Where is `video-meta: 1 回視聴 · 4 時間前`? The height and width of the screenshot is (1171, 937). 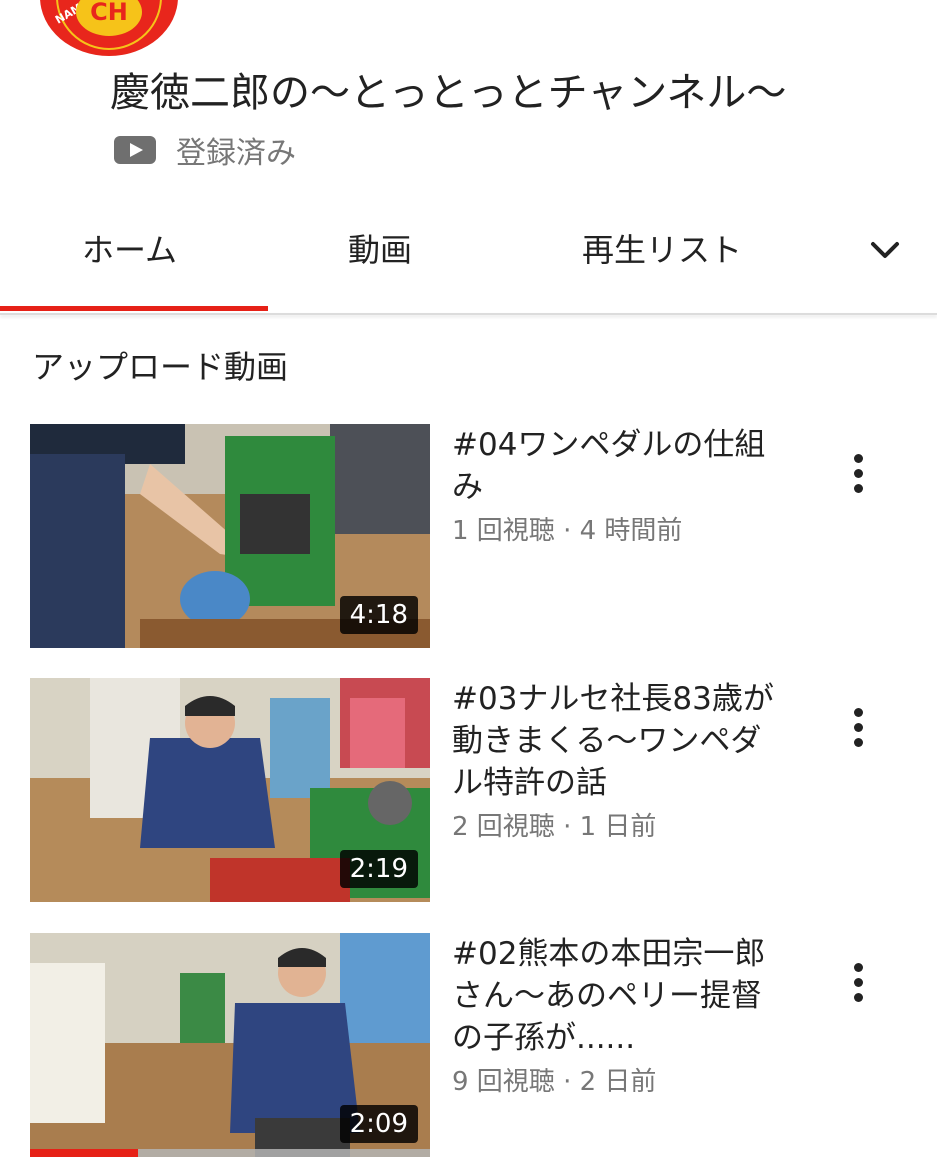
video-meta: 1 回視聴 · 4 時間前 is located at coordinates (567, 531).